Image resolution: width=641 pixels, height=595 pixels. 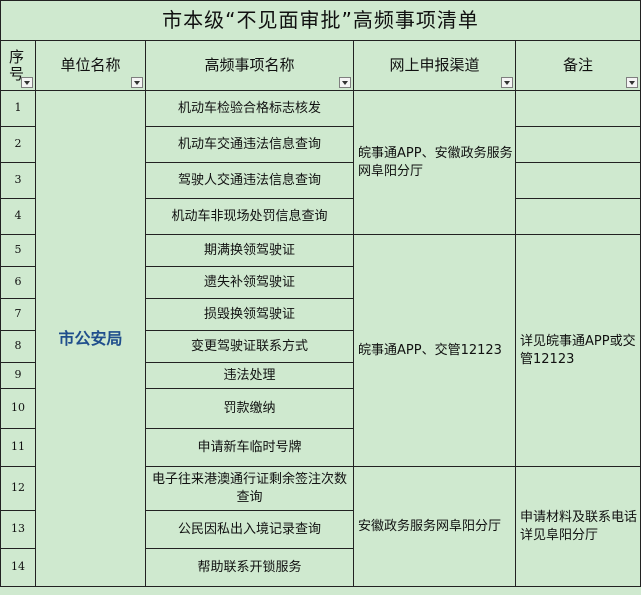 I want to click on row-number: 12, so click(x=18, y=488).